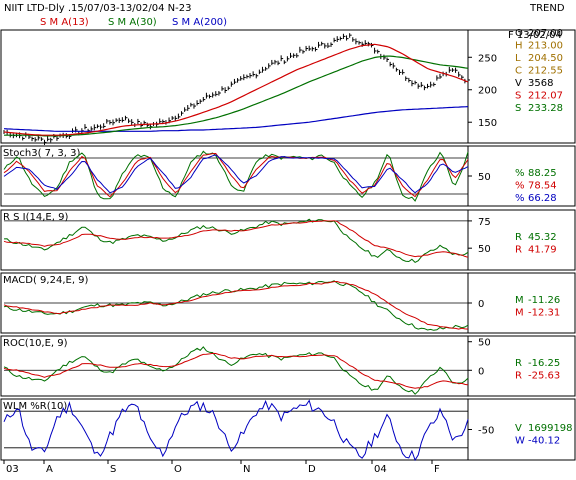  Describe the element at coordinates (487, 58) in the screenshot. I see `price-tick-label: 250` at that location.